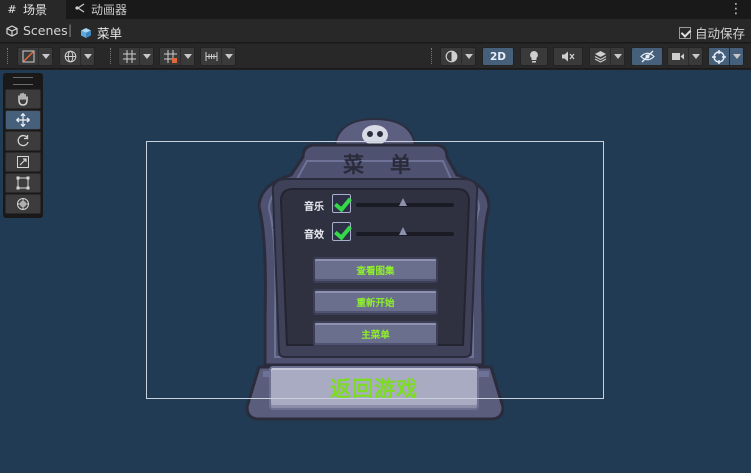 This screenshot has width=751, height=473. I want to click on tool-overlay, so click(23, 145).